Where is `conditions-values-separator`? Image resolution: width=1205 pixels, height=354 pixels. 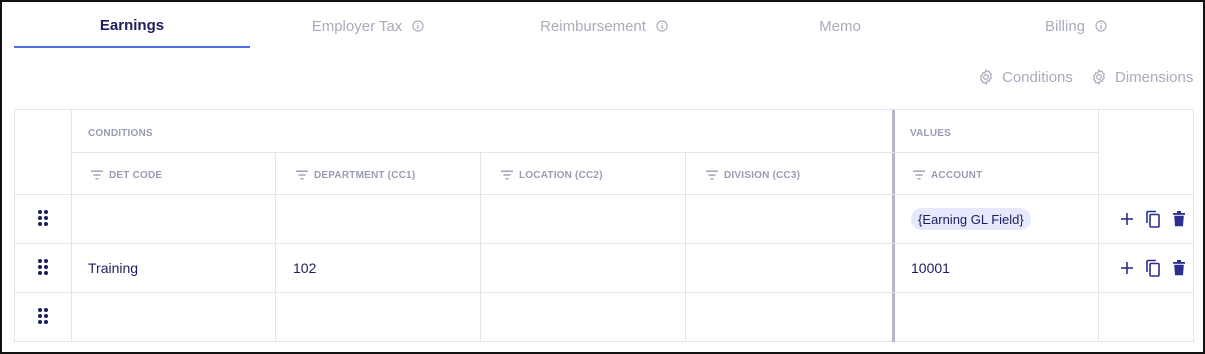 conditions-values-separator is located at coordinates (893, 226).